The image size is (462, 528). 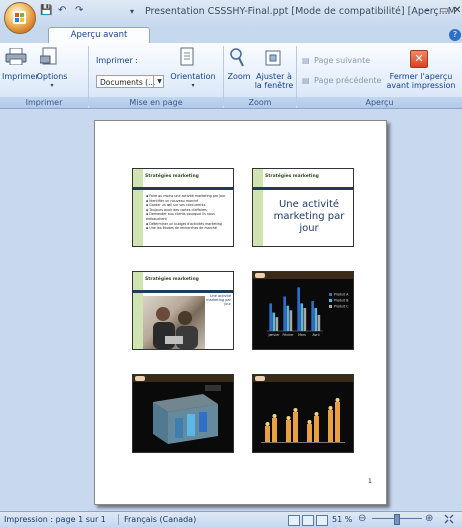 I want to click on 3d-chart-icon, so click(x=187, y=414).